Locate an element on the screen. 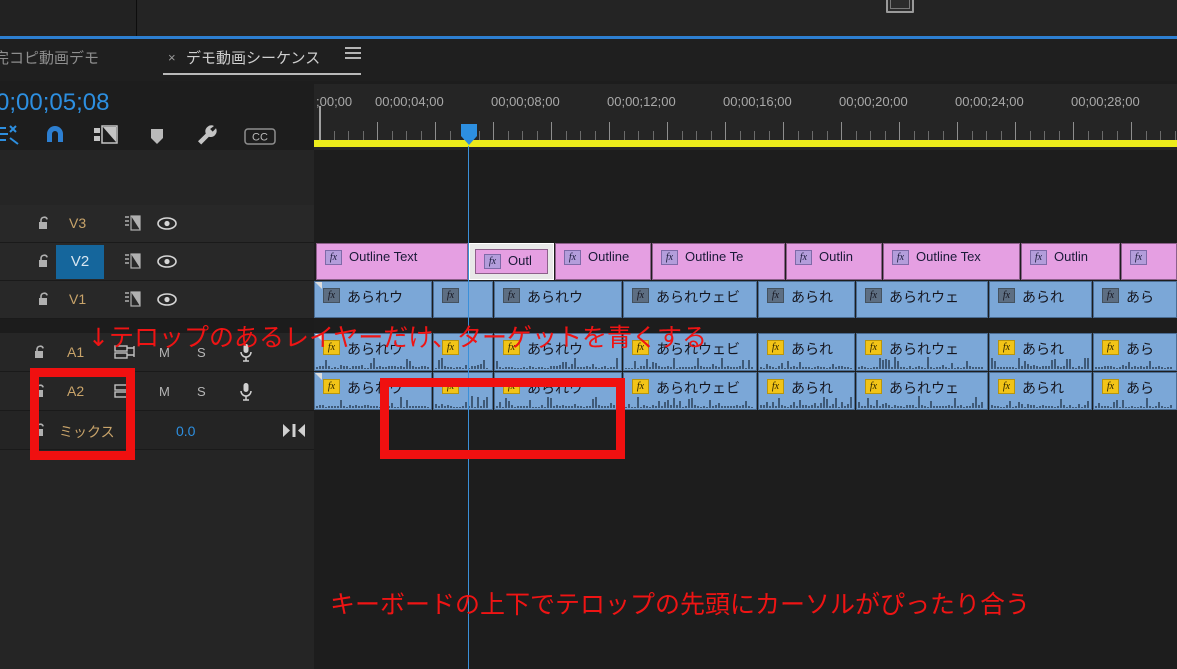 The image size is (1177, 669). add-marker-icon is located at coordinates (157, 136).